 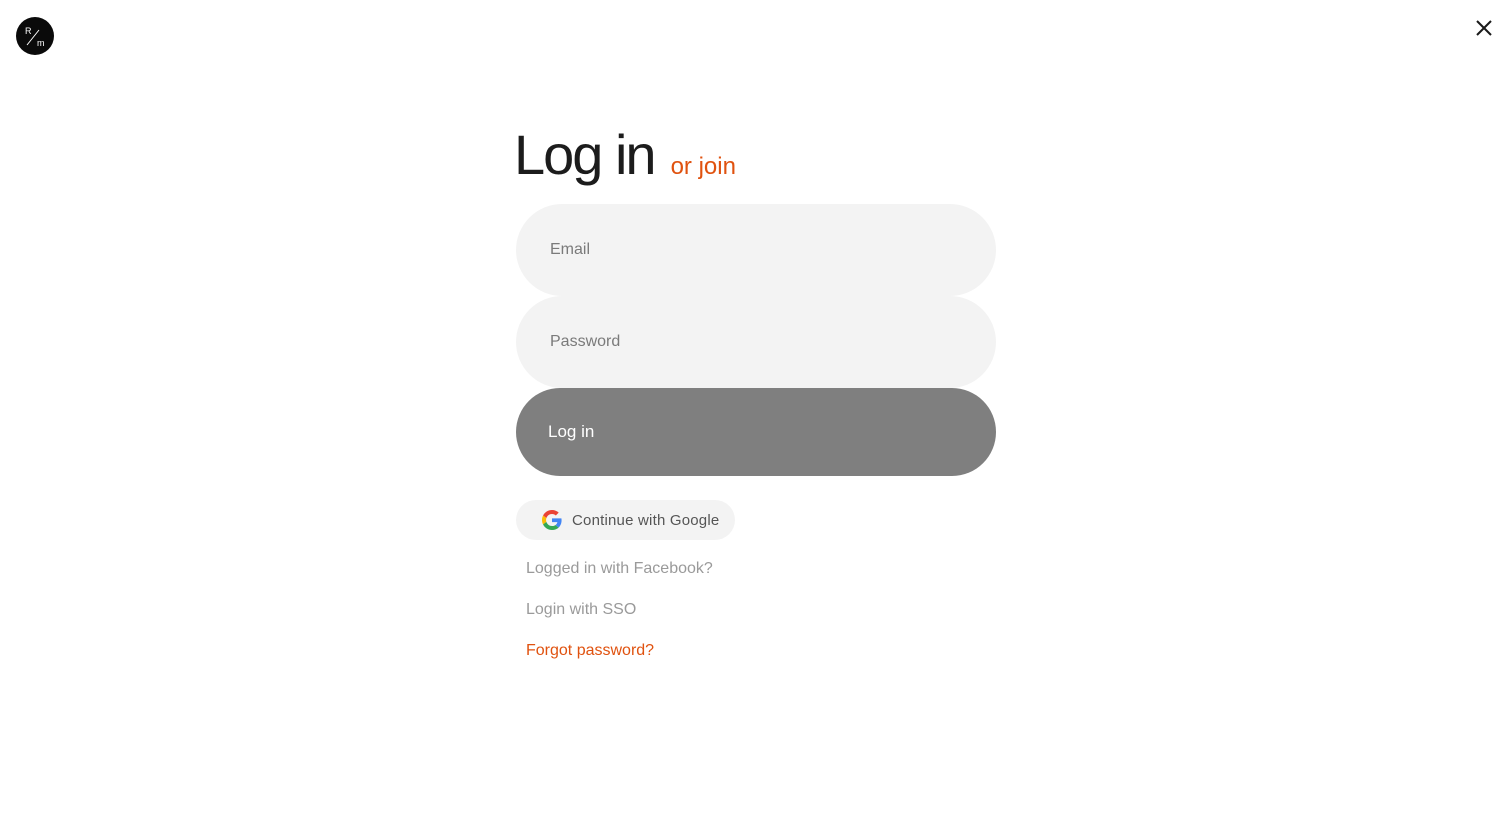 I want to click on google-button-label: Continue with Google, so click(x=646, y=520).